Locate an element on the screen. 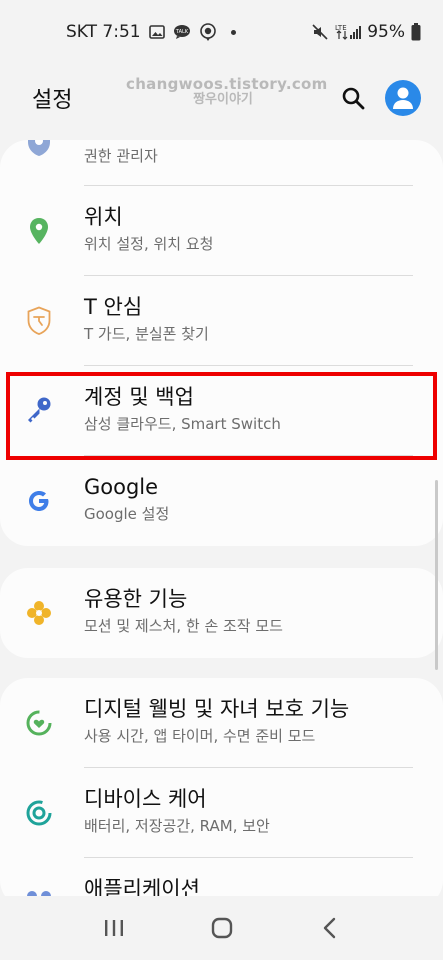 Image resolution: width=443 pixels, height=960 pixels. page-title: 설정 is located at coordinates (52, 100).